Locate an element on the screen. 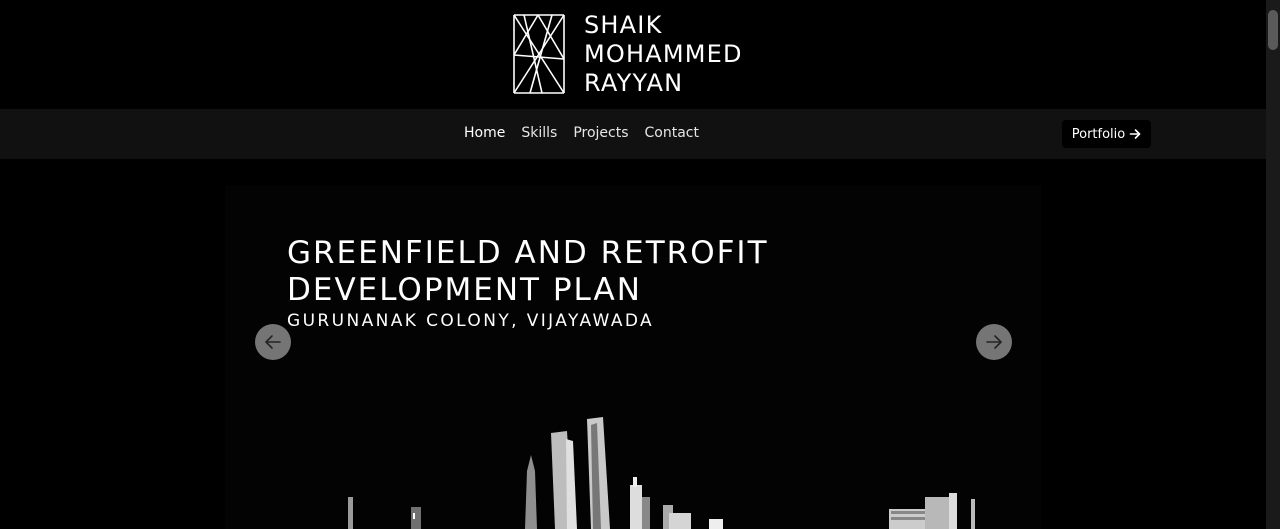 This screenshot has height=529, width=1280. slide-title-line-2: DEVELOPMENT PLAN is located at coordinates (464, 290).